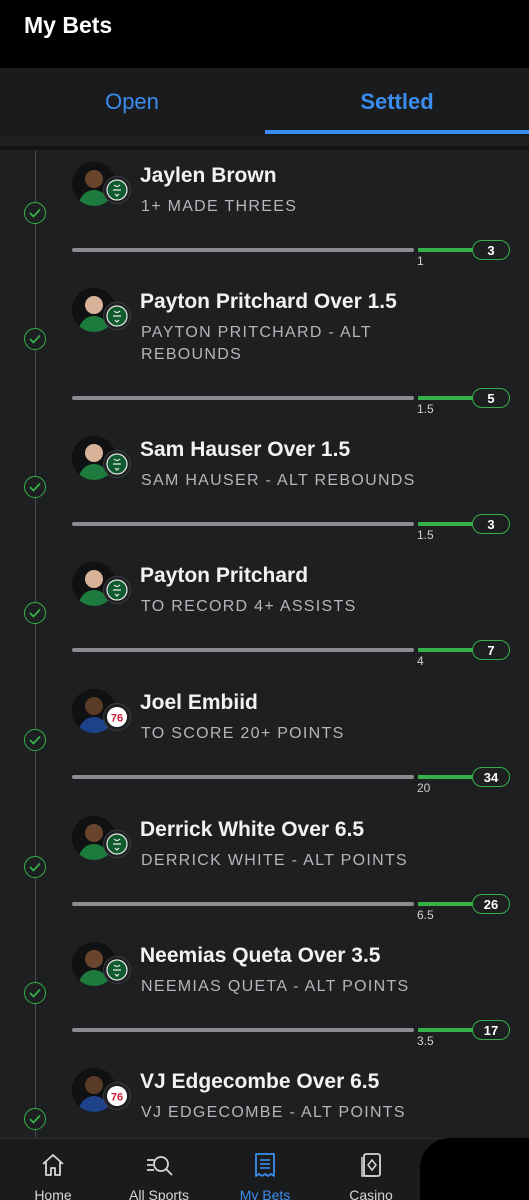 This screenshot has width=529, height=1200. What do you see at coordinates (424, 788) in the screenshot?
I see `bet-line: 20` at bounding box center [424, 788].